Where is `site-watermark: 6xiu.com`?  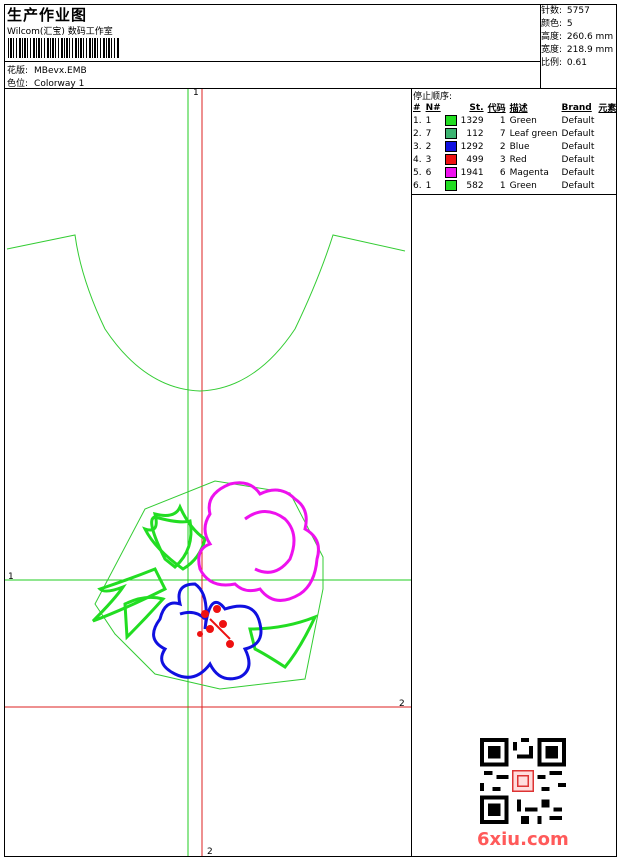
site-watermark: 6xiu.com is located at coordinates (523, 839).